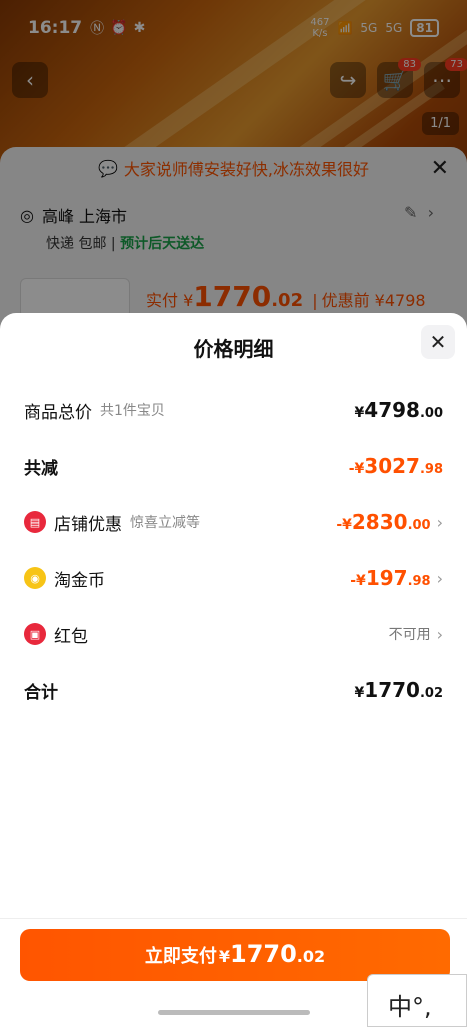 This screenshot has width=467, height=1027. I want to click on coin-icon: ◉, so click(35, 578).